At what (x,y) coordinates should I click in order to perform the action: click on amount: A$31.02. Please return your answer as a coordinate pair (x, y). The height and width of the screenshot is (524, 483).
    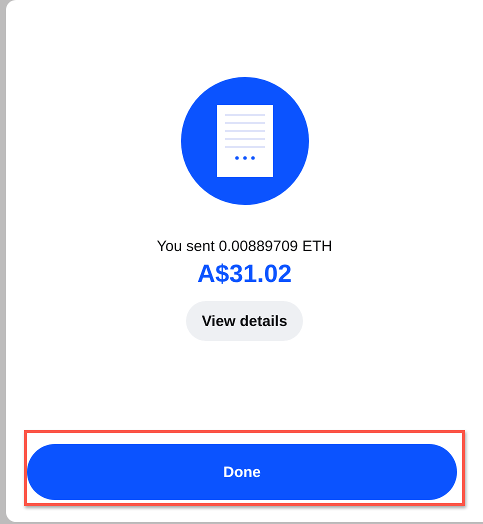
    Looking at the image, I should click on (244, 274).